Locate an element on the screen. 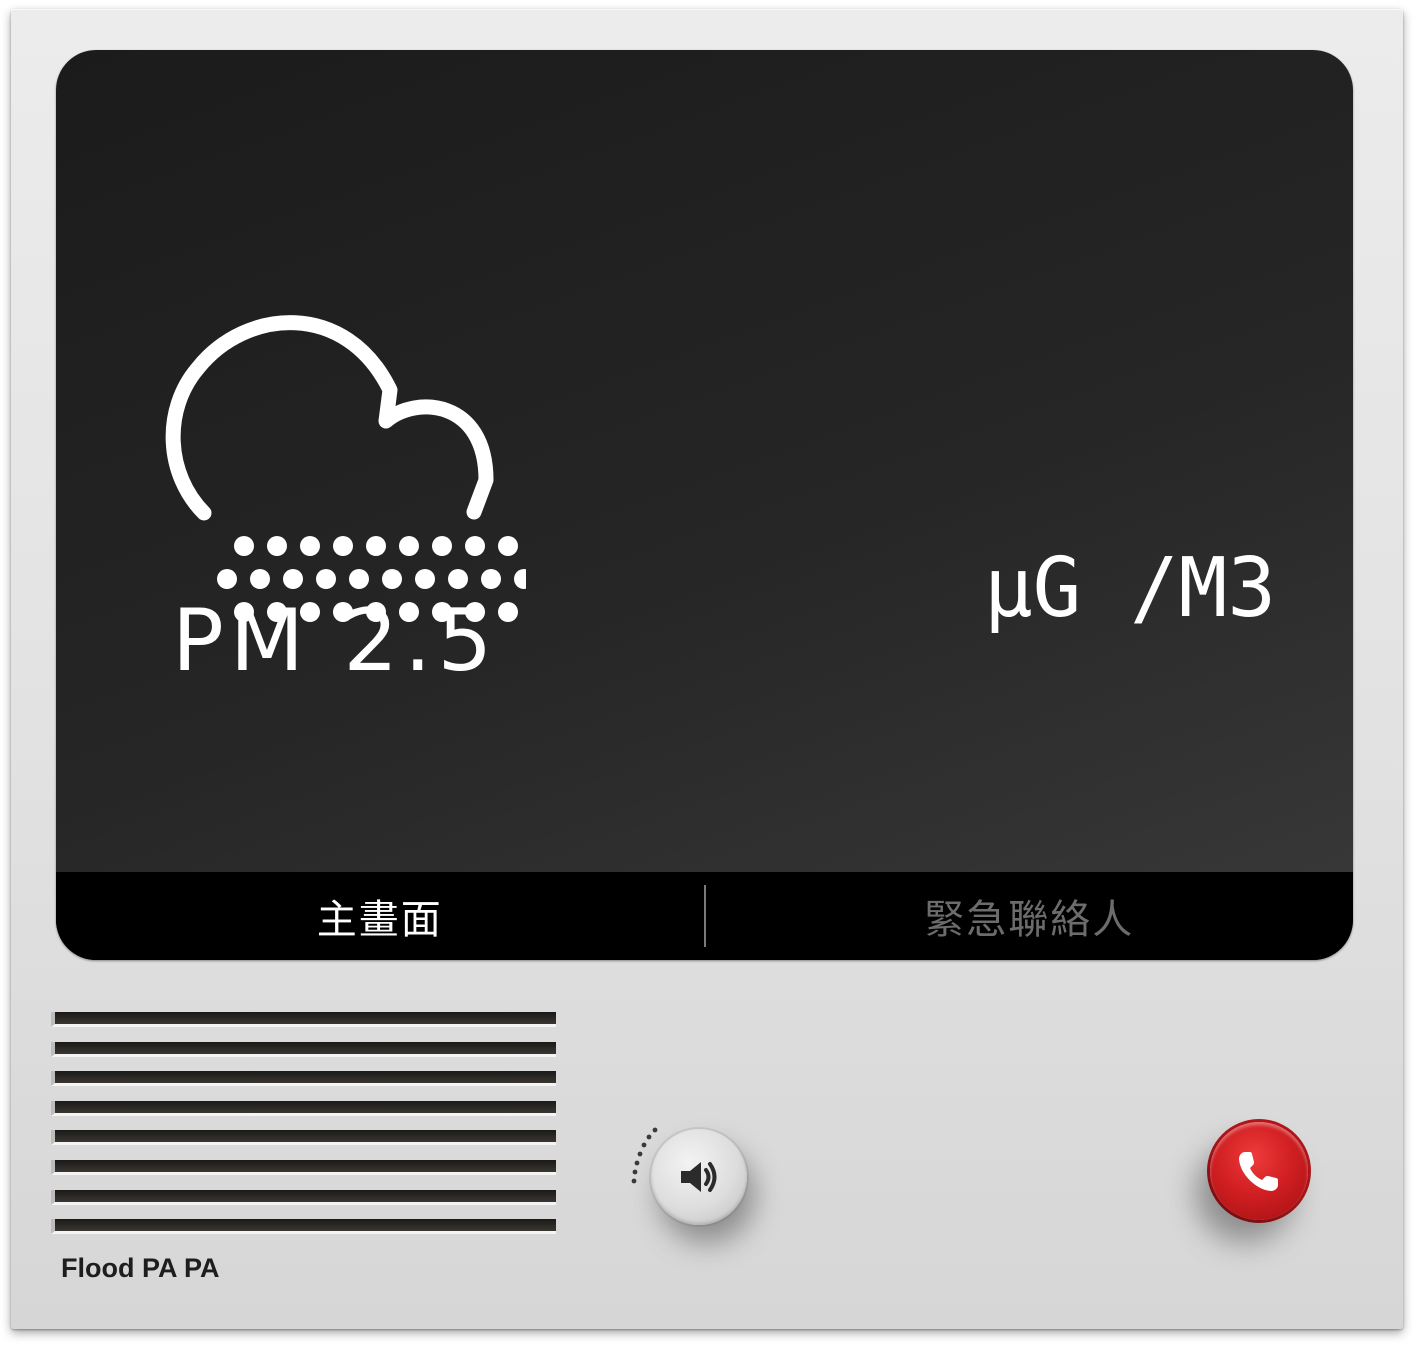  brand-label: Flood PA PA is located at coordinates (140, 1268).